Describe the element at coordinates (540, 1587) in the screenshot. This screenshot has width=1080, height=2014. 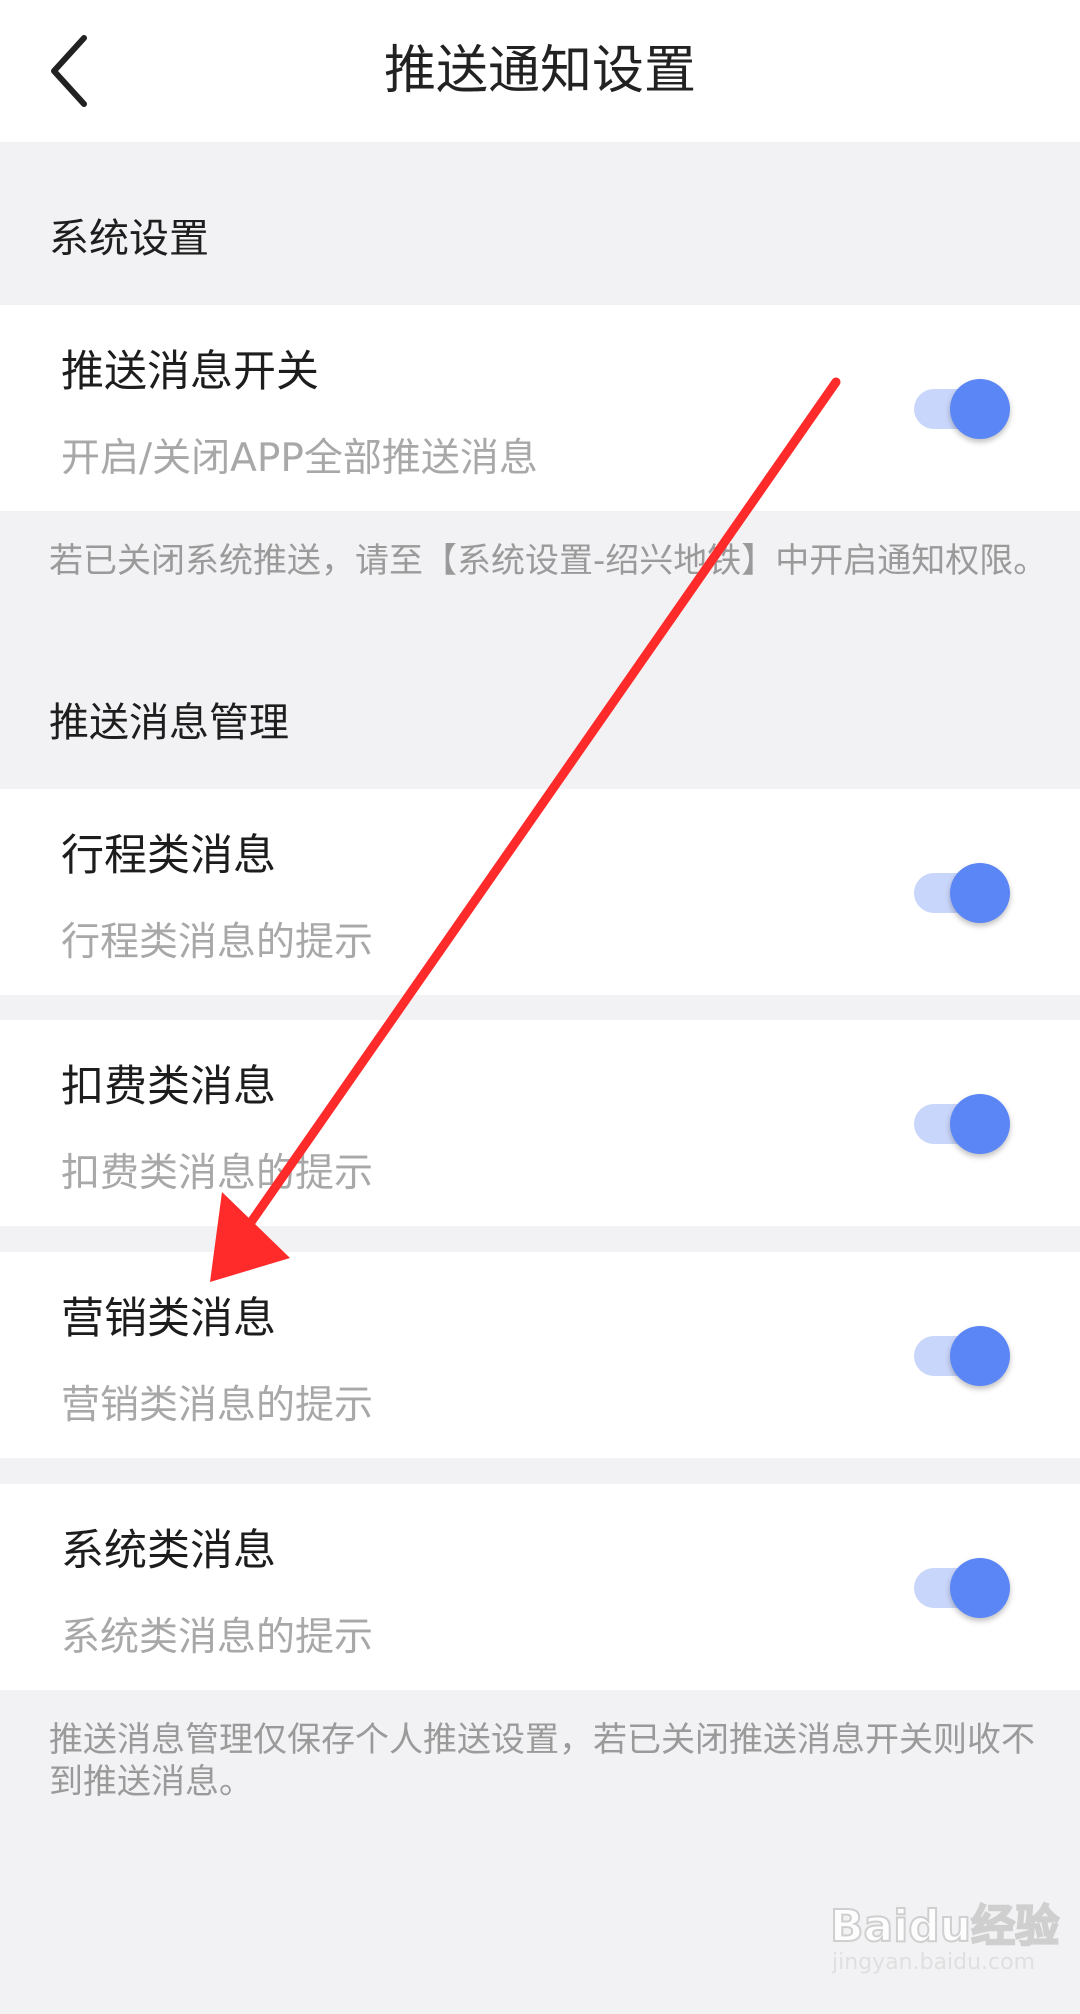
I see `setting-row-system-msg: 系统类消息 系统类消息的提示` at that location.